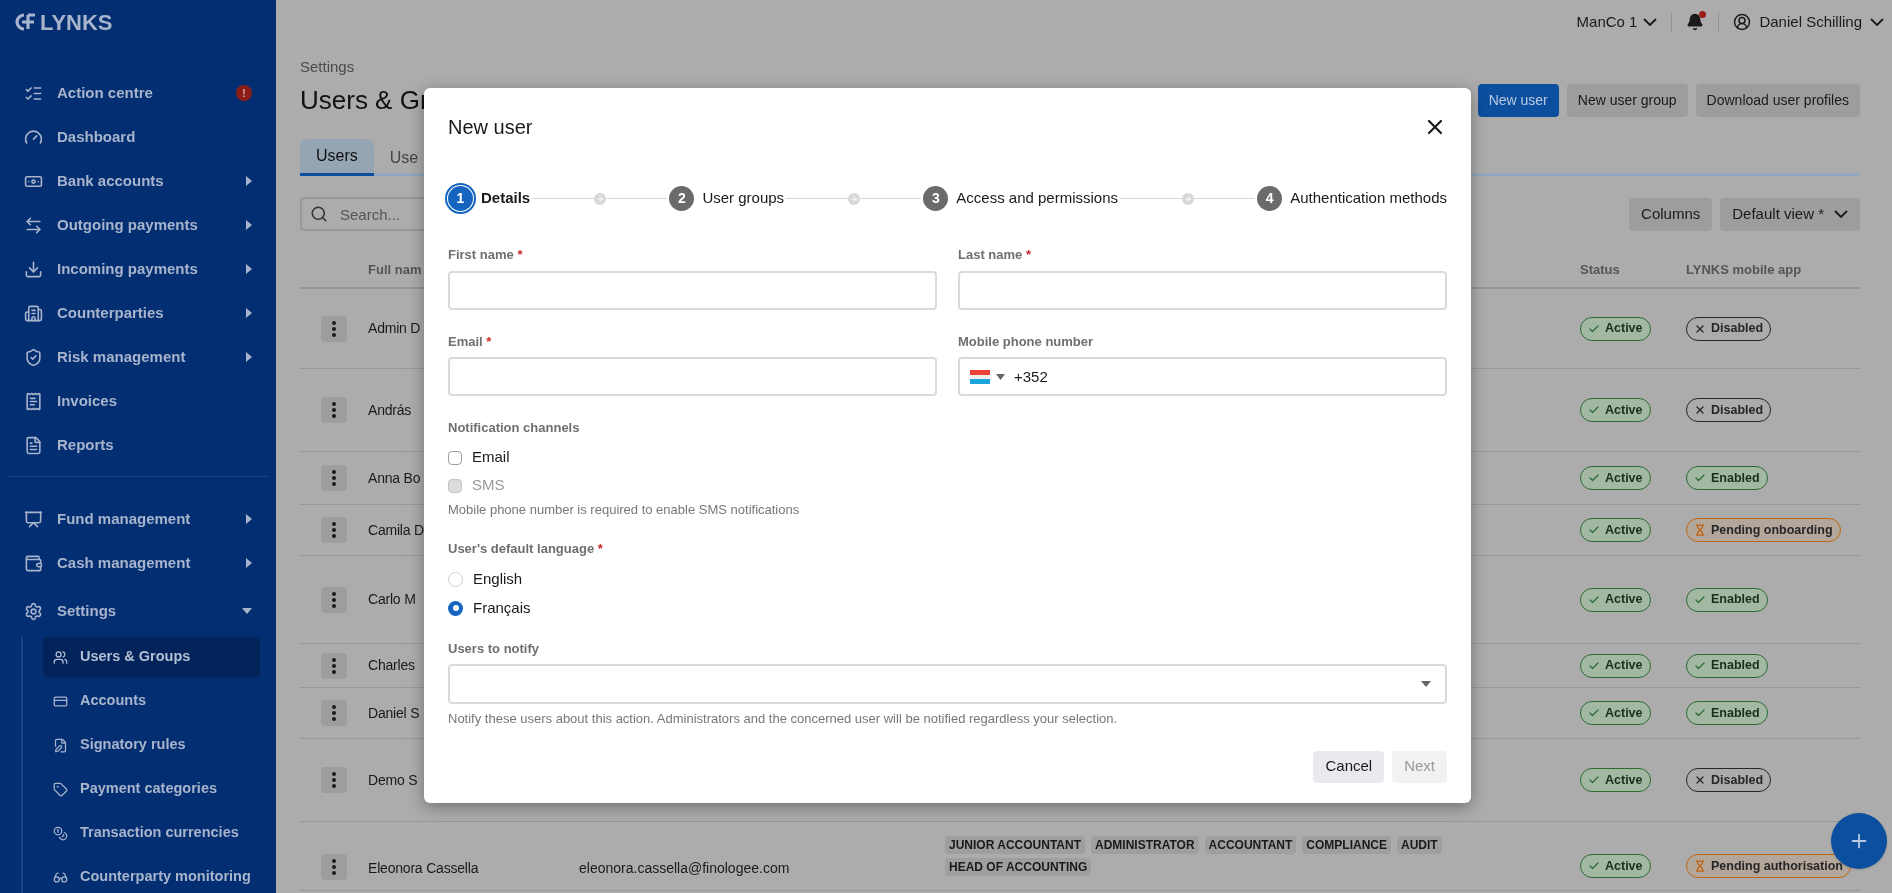 This screenshot has width=1892, height=893. Describe the element at coordinates (395, 270) in the screenshot. I see `column-header: Full nam` at that location.